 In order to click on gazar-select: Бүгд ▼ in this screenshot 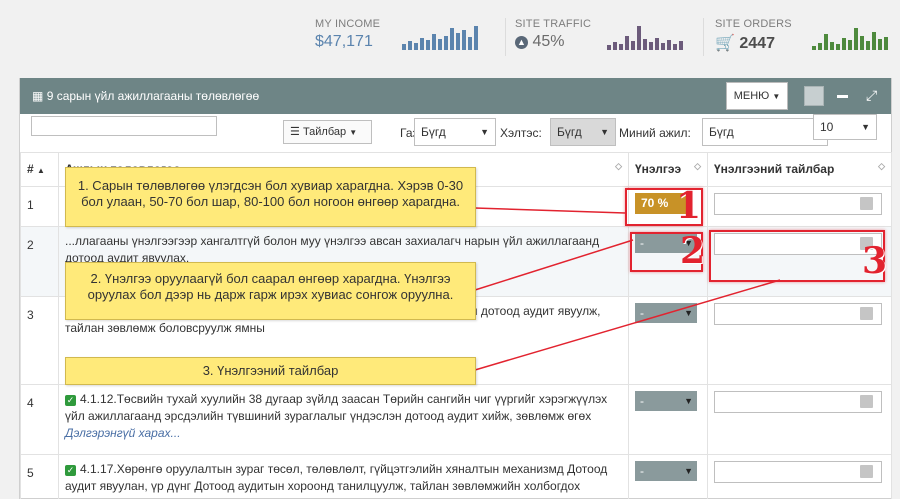, I will do `click(455, 132)`.